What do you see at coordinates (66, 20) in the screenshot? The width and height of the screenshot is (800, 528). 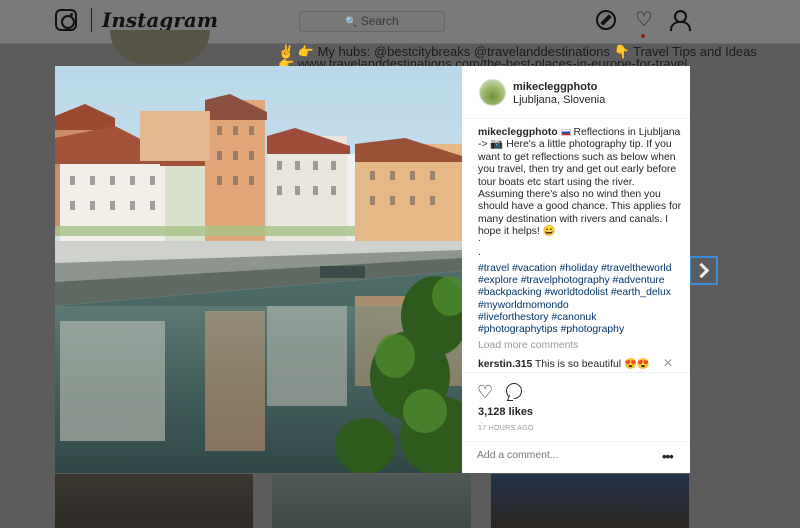 I see `instagram-logo-icon` at bounding box center [66, 20].